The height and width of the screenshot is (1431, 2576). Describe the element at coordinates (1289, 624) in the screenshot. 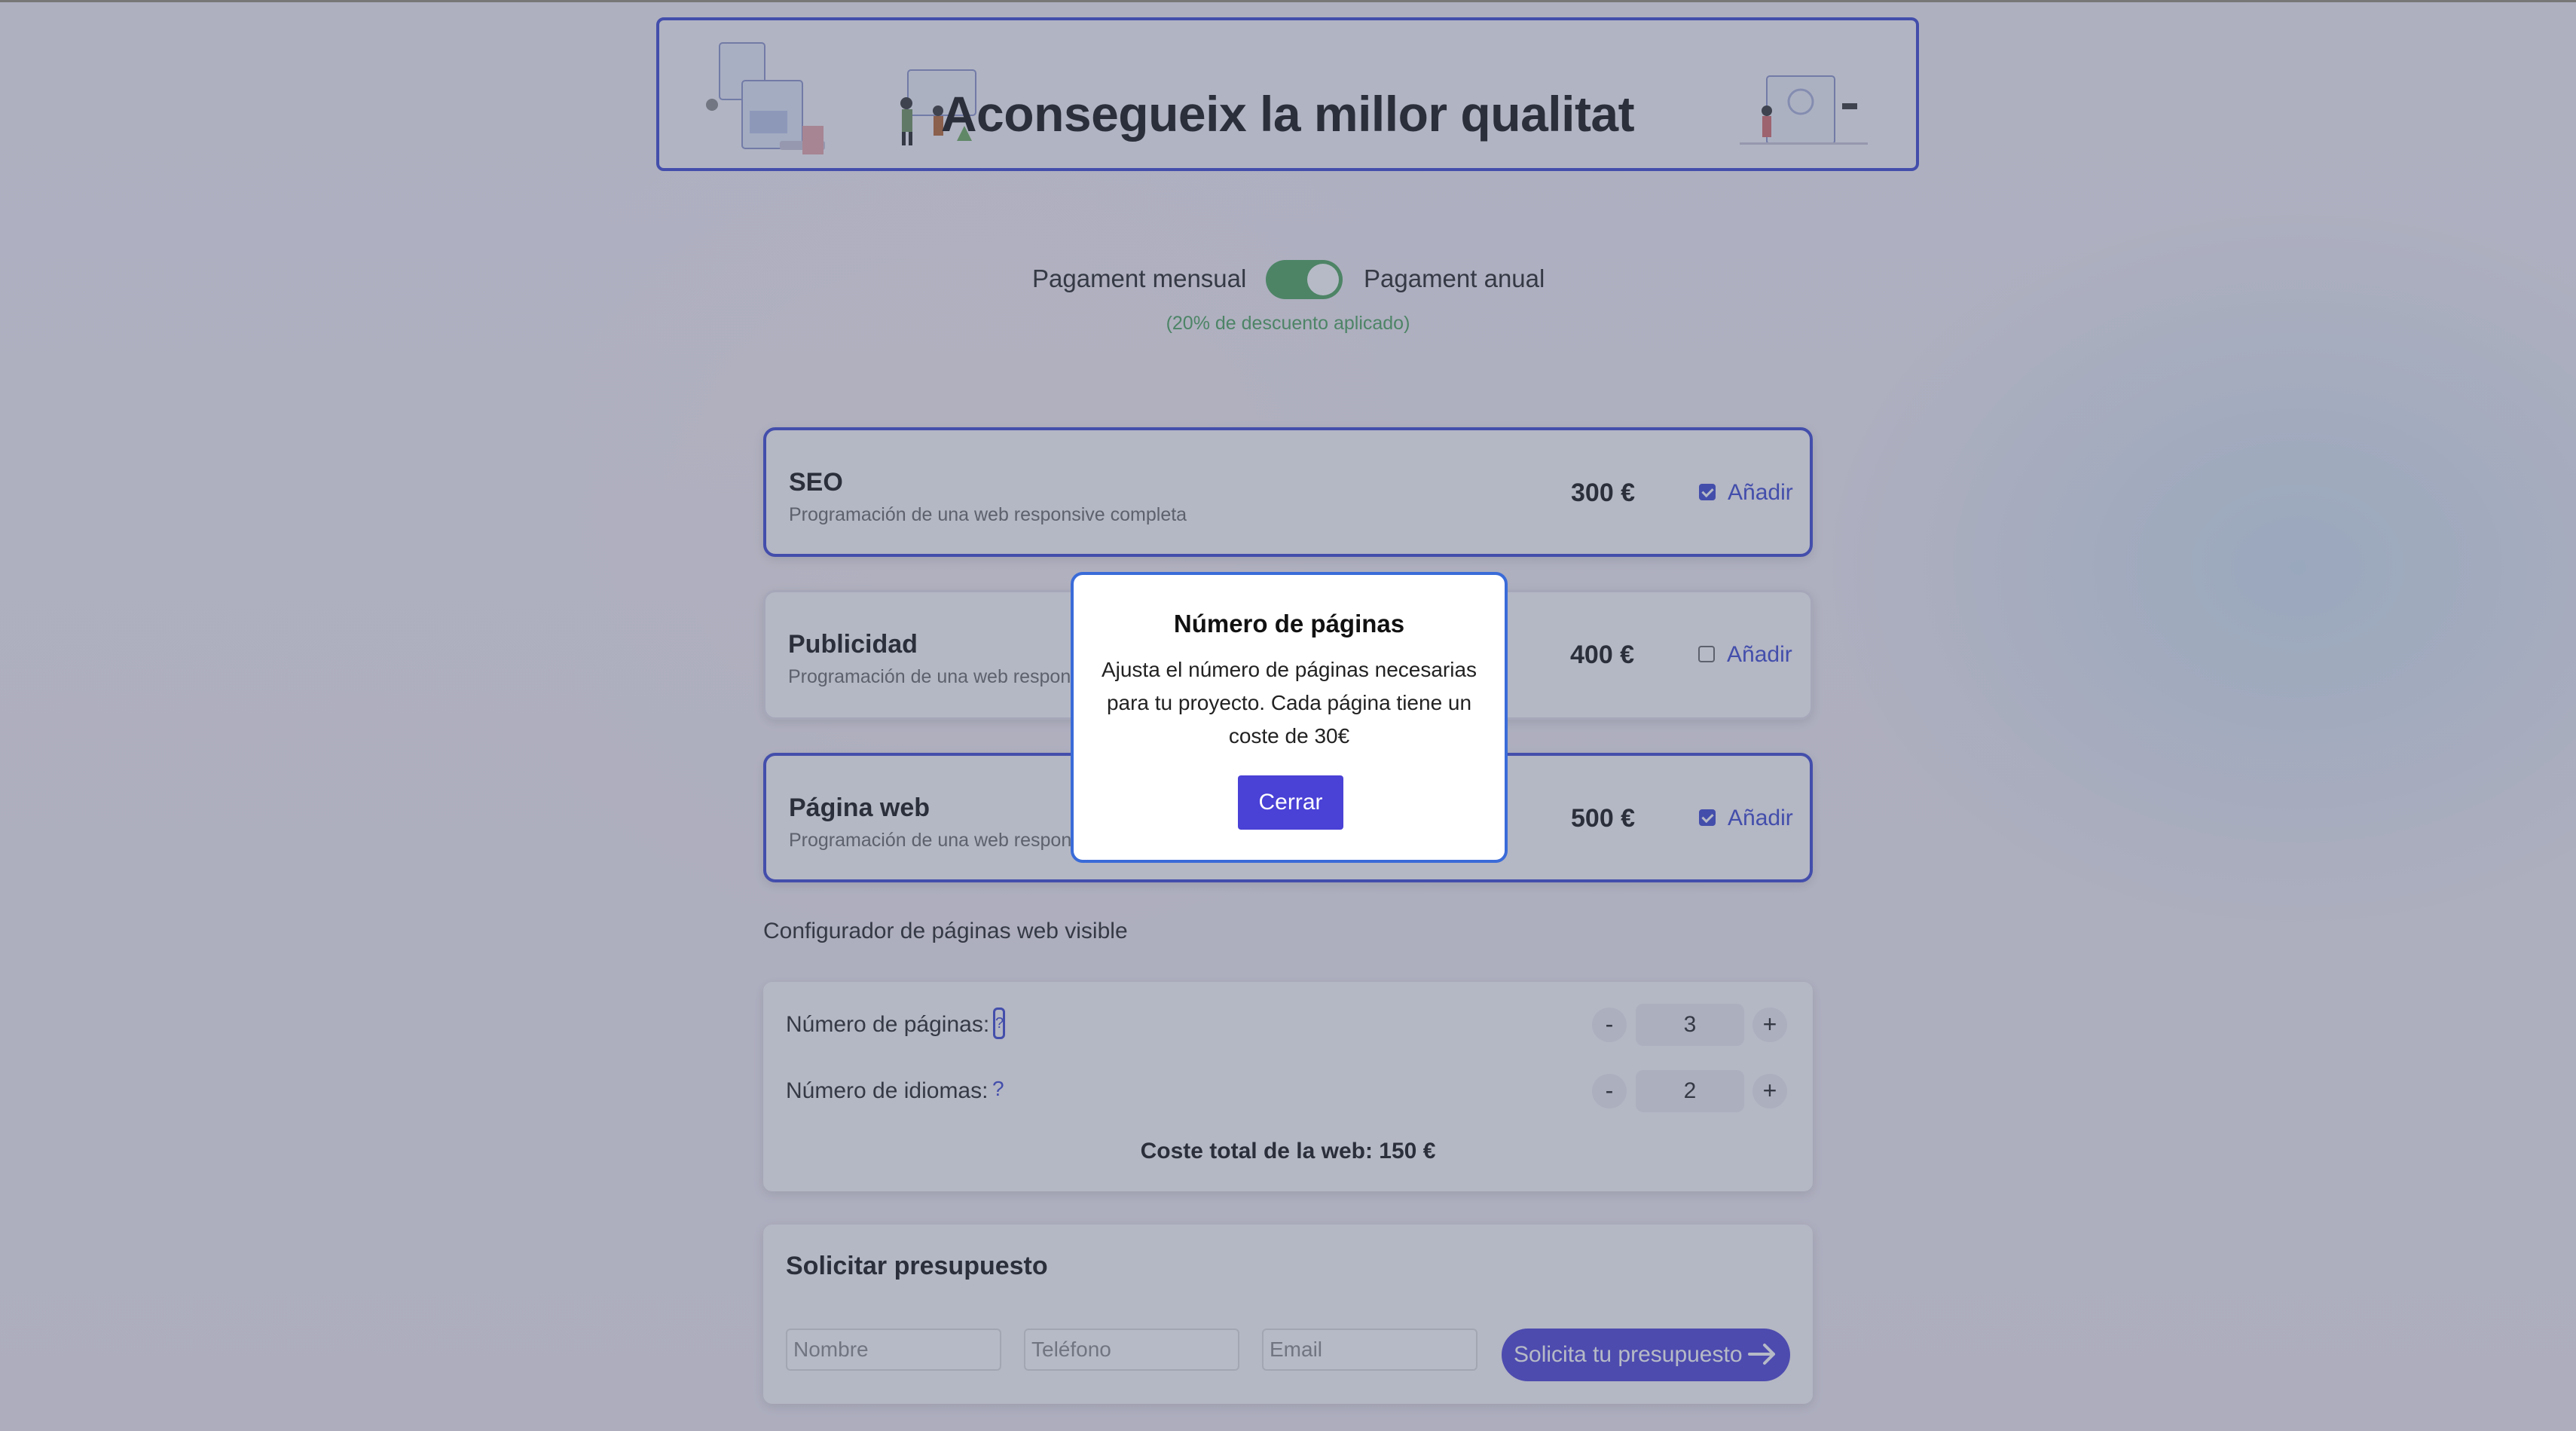

I see `modal-title: Número de páginas` at that location.